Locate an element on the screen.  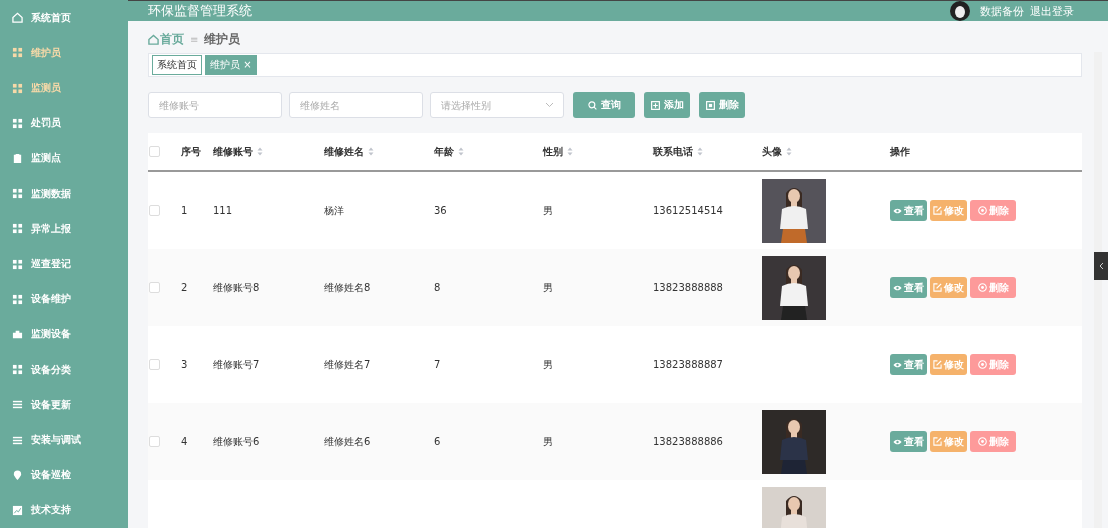
sidebar-item: 异常上报 is located at coordinates (64, 229).